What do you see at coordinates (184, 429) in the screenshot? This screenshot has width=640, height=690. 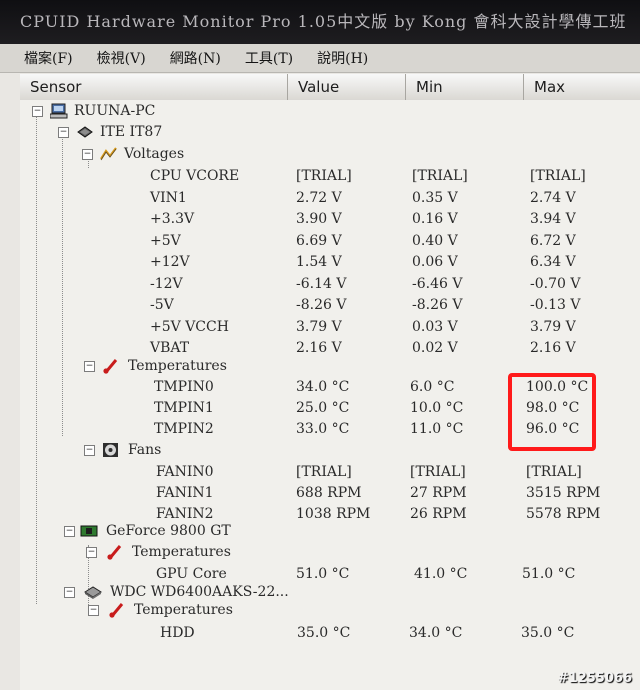 I see `sensor-name: TMPIN2` at bounding box center [184, 429].